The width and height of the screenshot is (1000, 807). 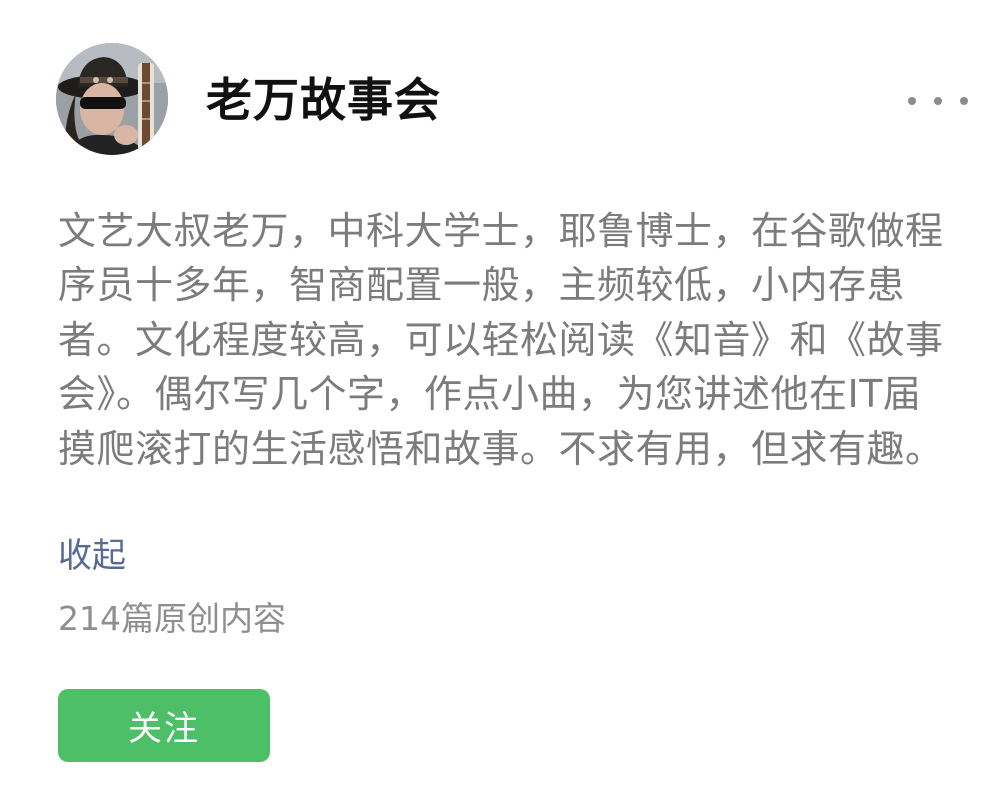 I want to click on account-name: 老万故事会, so click(x=323, y=100).